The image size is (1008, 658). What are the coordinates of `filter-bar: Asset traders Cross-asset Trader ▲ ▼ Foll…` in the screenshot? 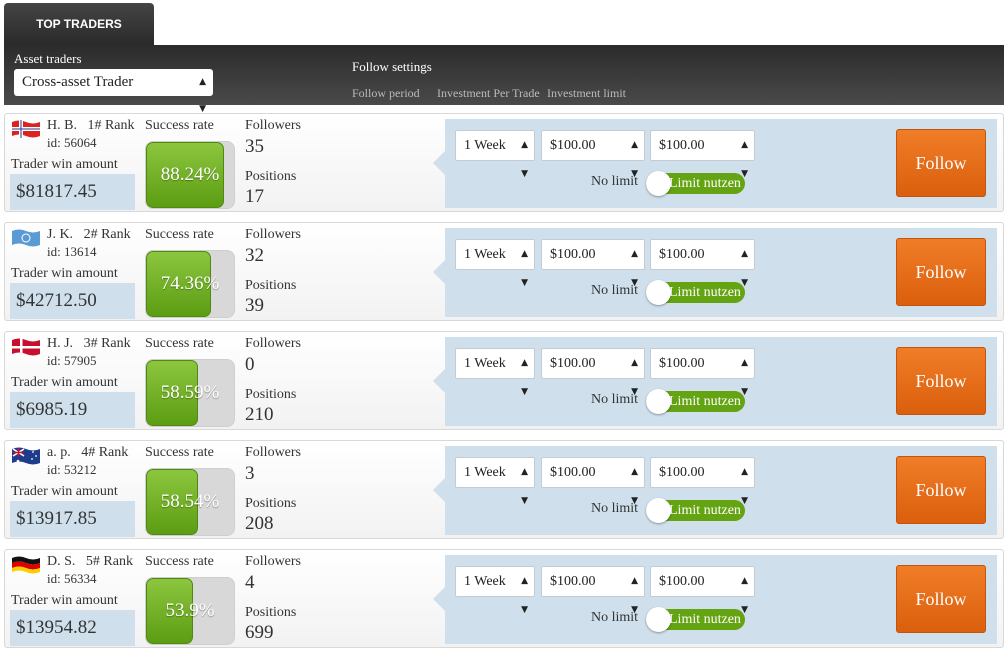 It's located at (504, 79).